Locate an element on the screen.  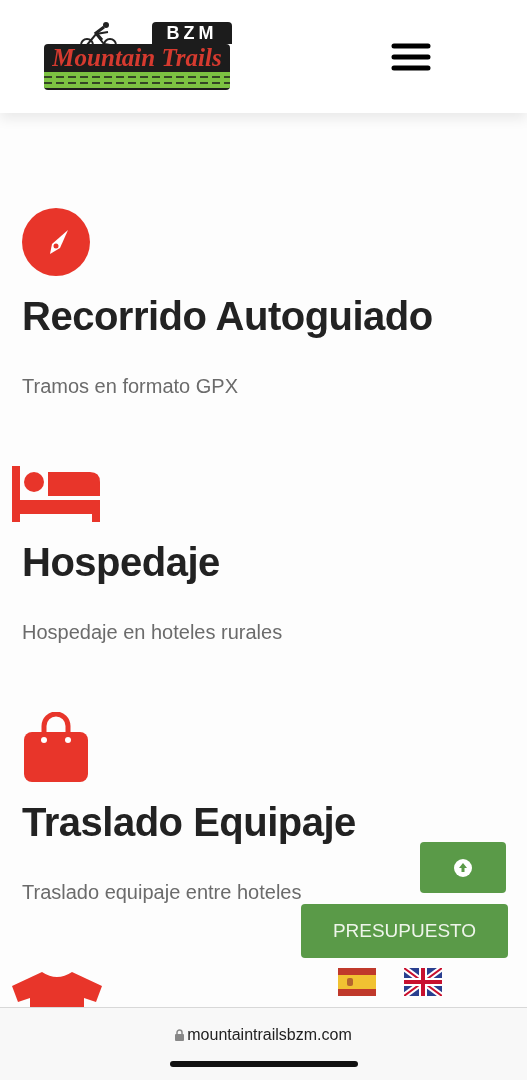
bed-icon is located at coordinates (57, 494).